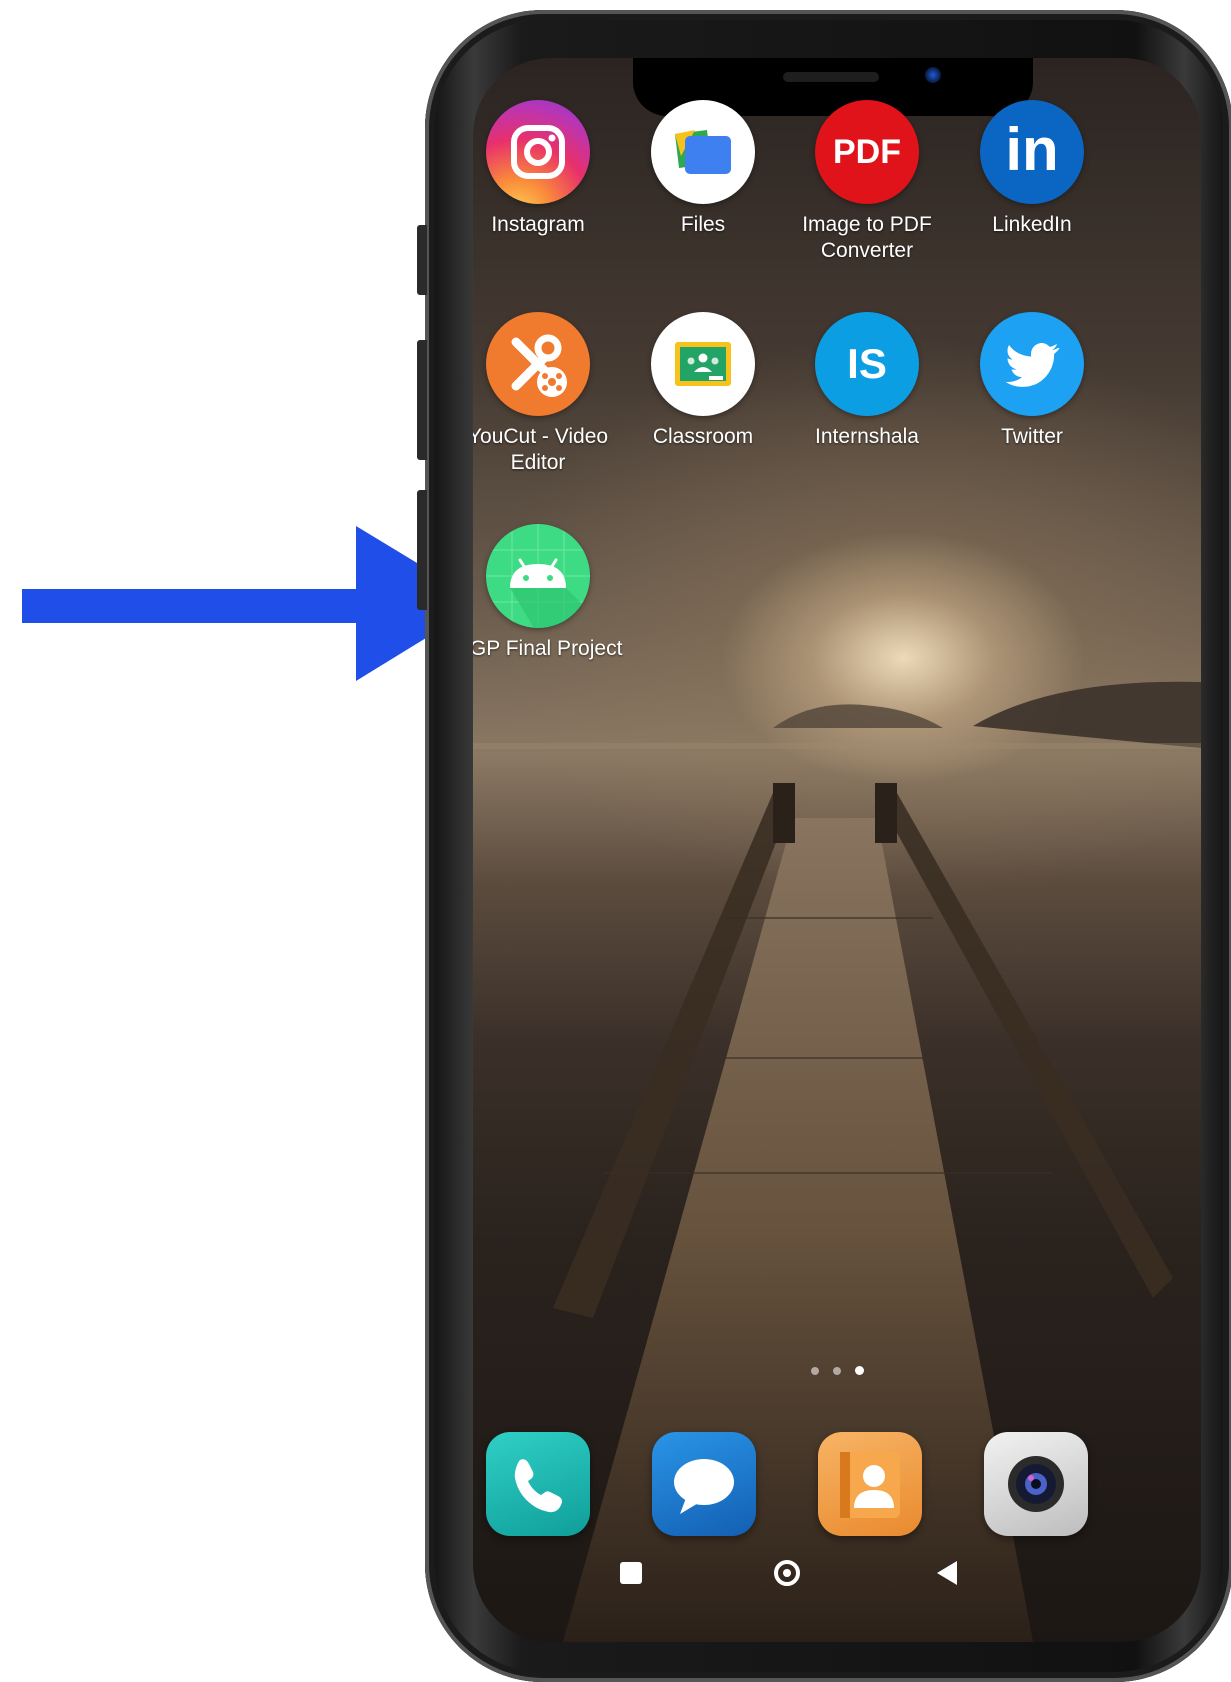 The width and height of the screenshot is (1231, 1682). I want to click on app-youcut: YouCut - Video Editor, so click(548, 394).